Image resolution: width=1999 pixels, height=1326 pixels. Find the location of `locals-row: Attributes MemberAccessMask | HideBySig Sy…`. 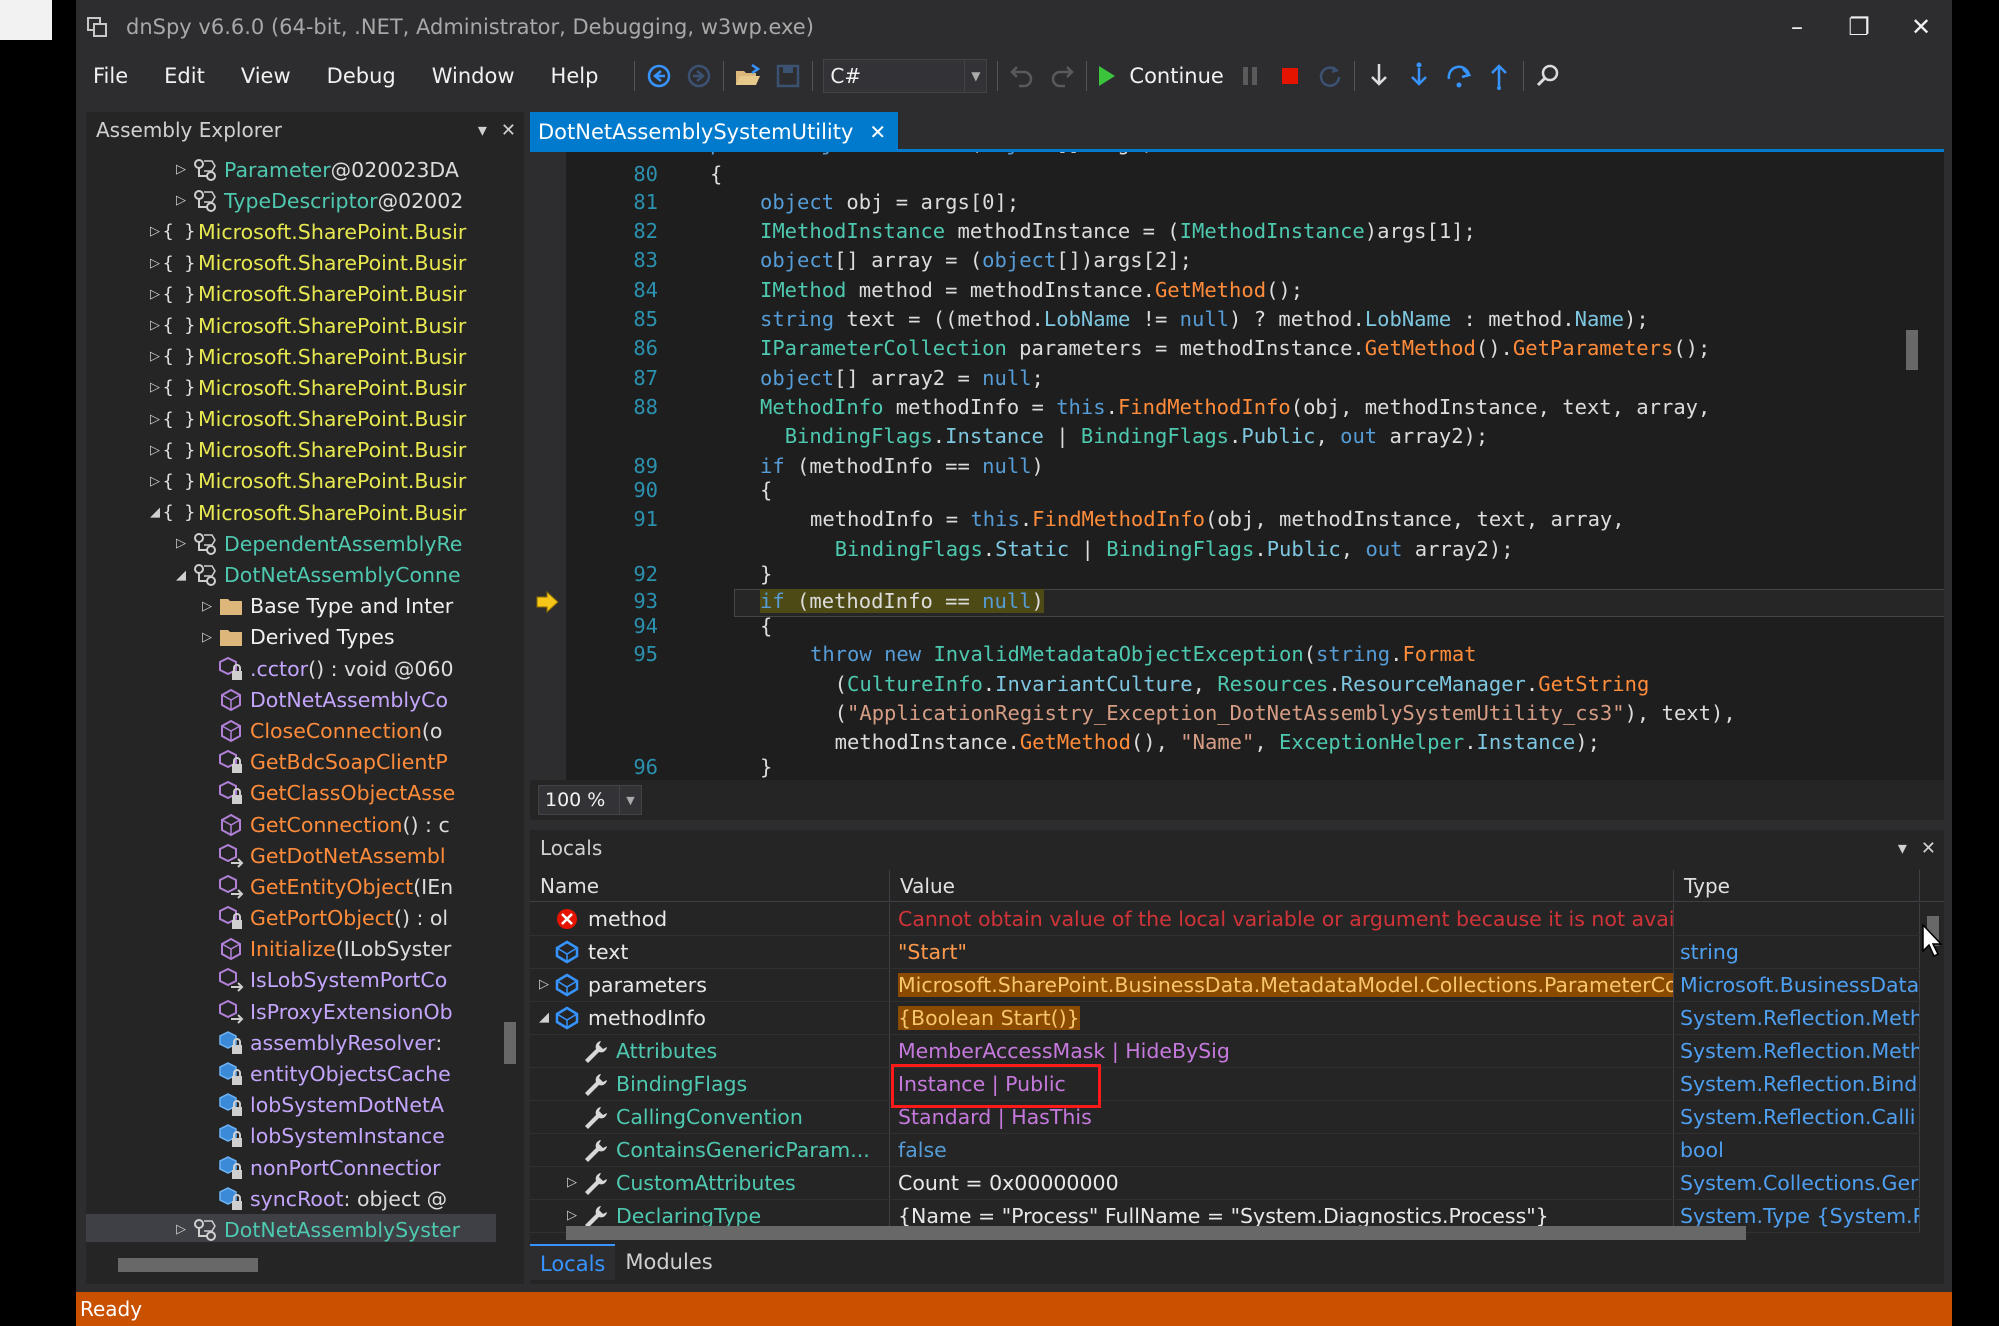

locals-row: Attributes MemberAccessMask | HideBySig Sy… is located at coordinates (1225, 1051).